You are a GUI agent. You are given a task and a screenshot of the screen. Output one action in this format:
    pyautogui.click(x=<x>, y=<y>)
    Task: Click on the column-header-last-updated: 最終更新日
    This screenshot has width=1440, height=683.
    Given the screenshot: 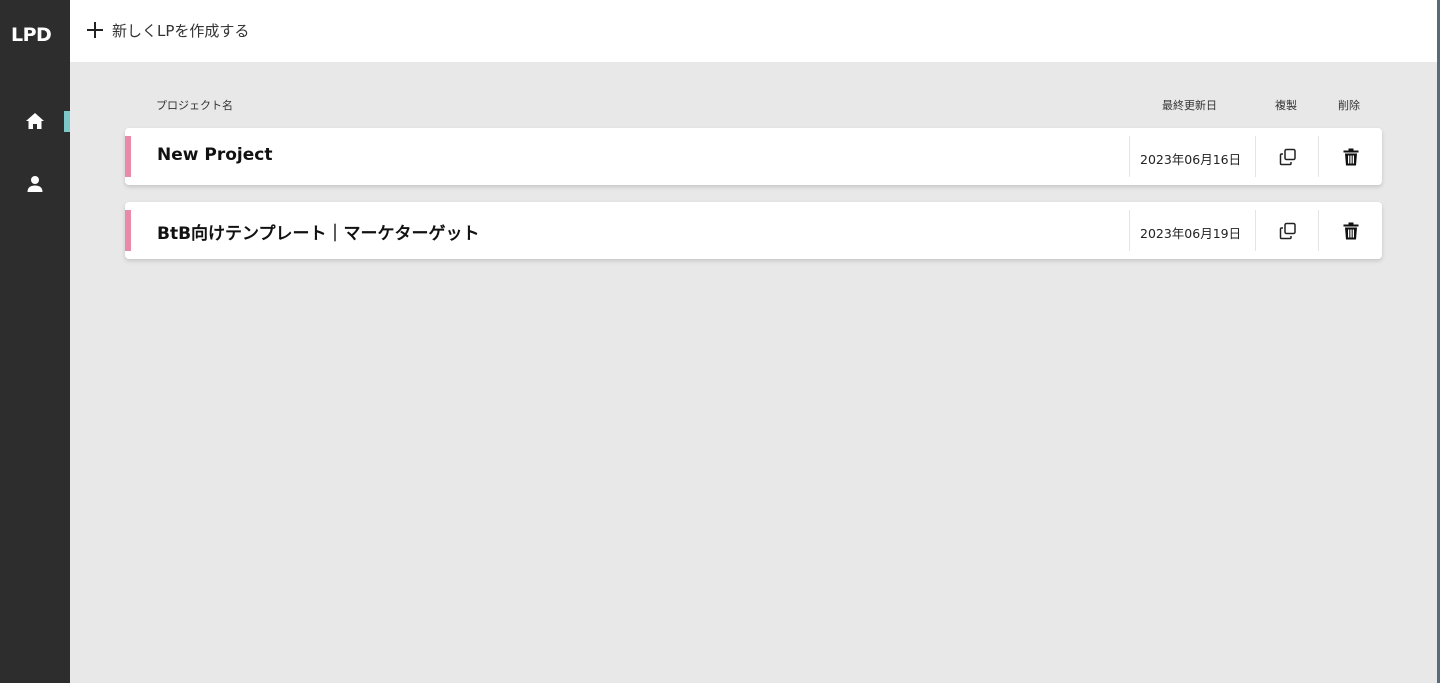 What is the action you would take?
    pyautogui.click(x=1189, y=105)
    